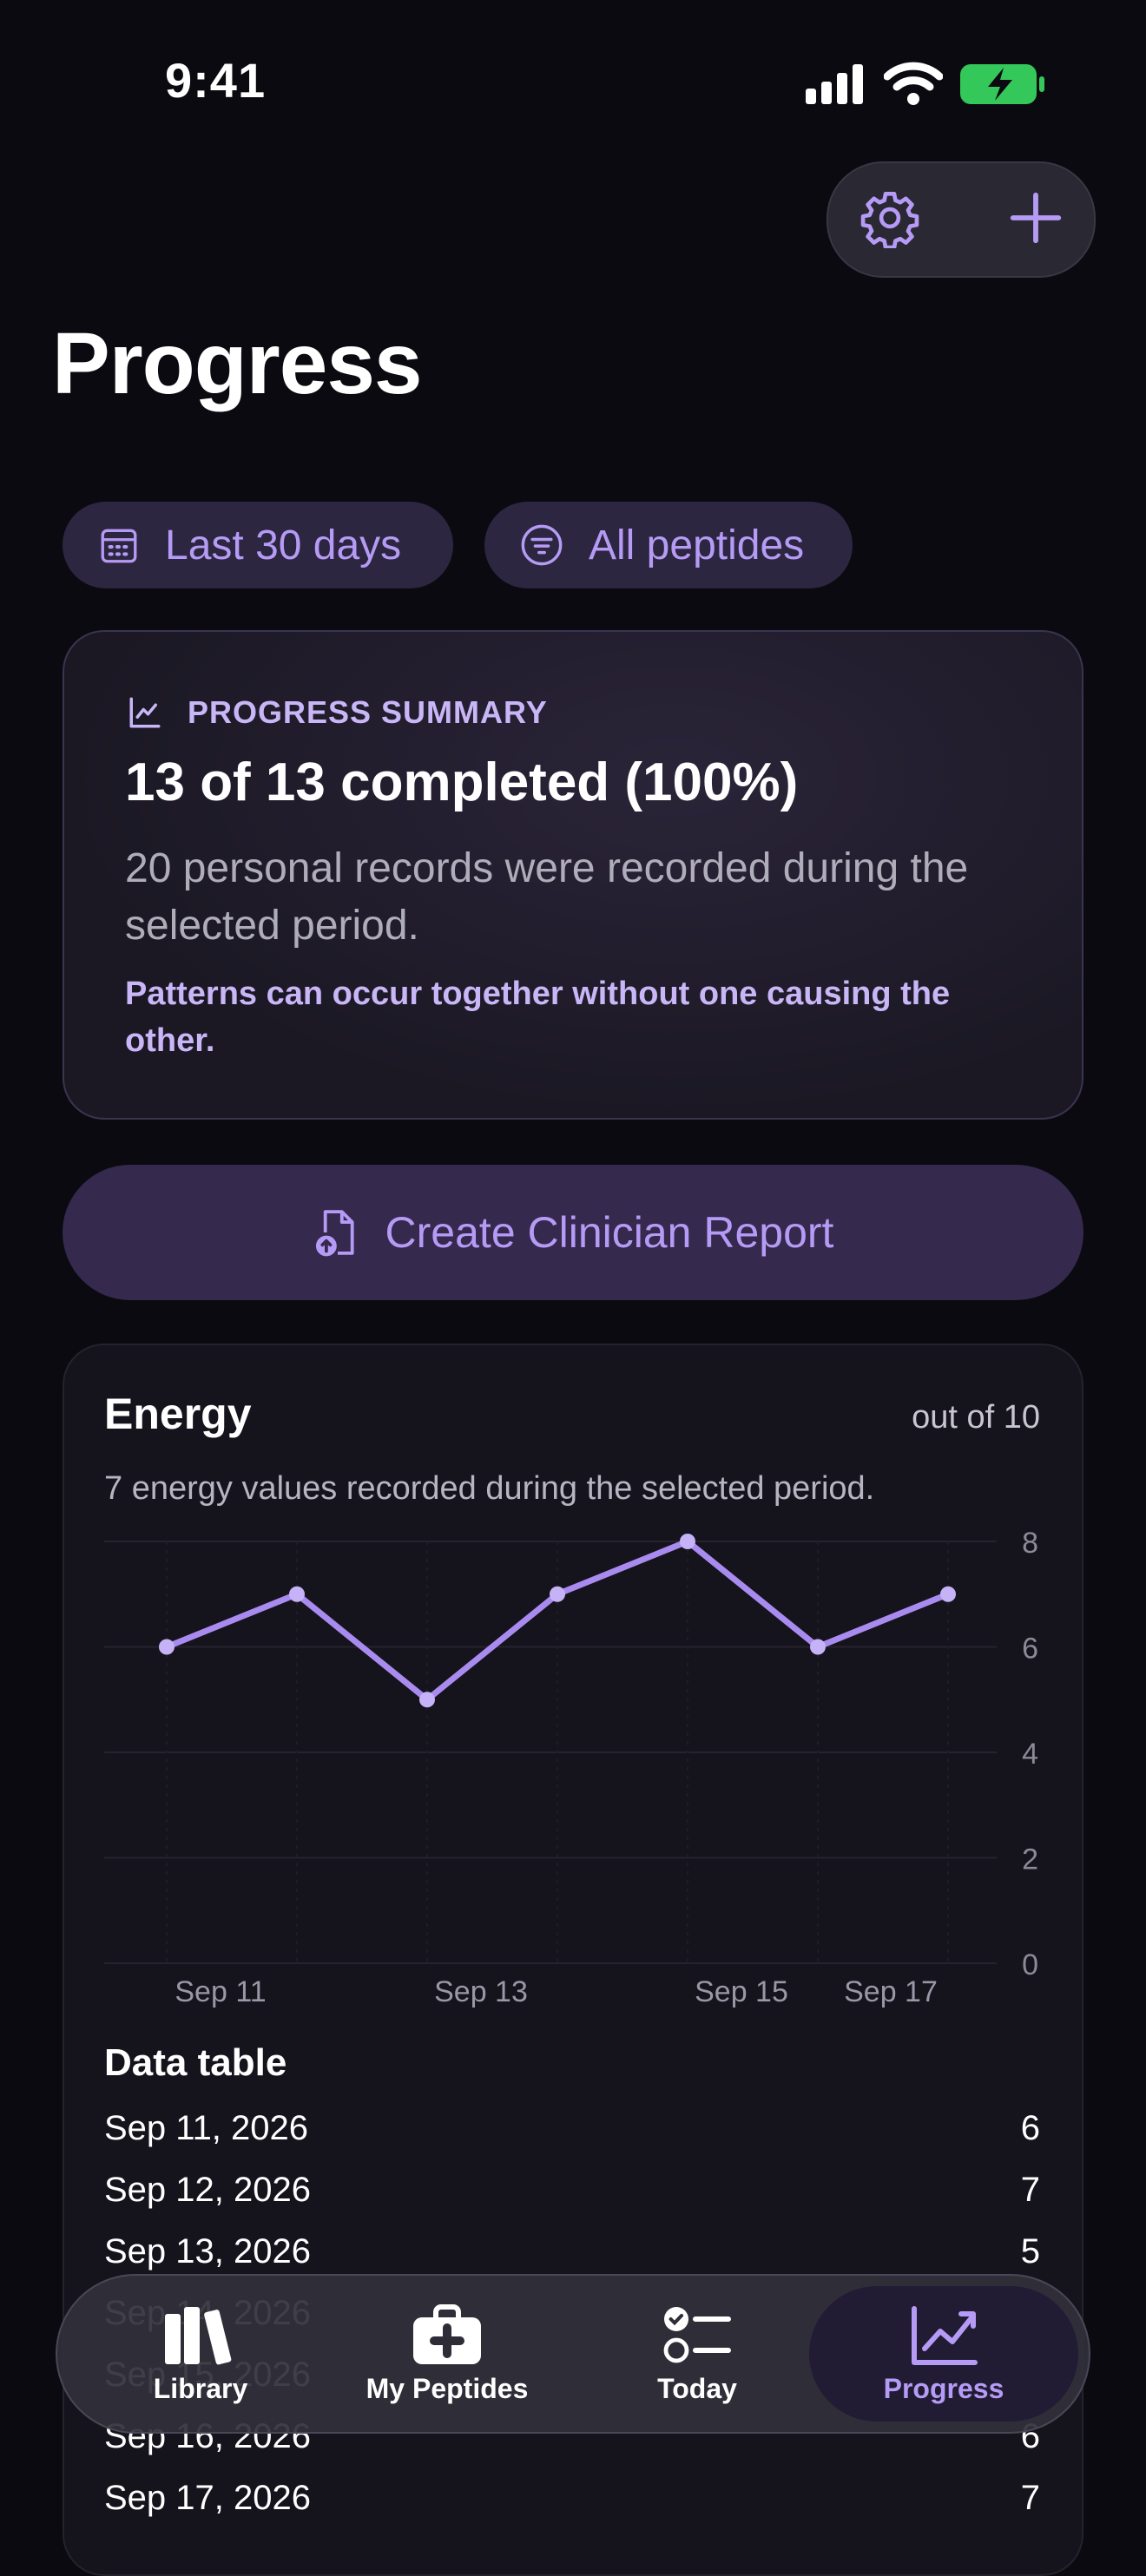 The image size is (1146, 2576). I want to click on books-icon, so click(199, 2336).